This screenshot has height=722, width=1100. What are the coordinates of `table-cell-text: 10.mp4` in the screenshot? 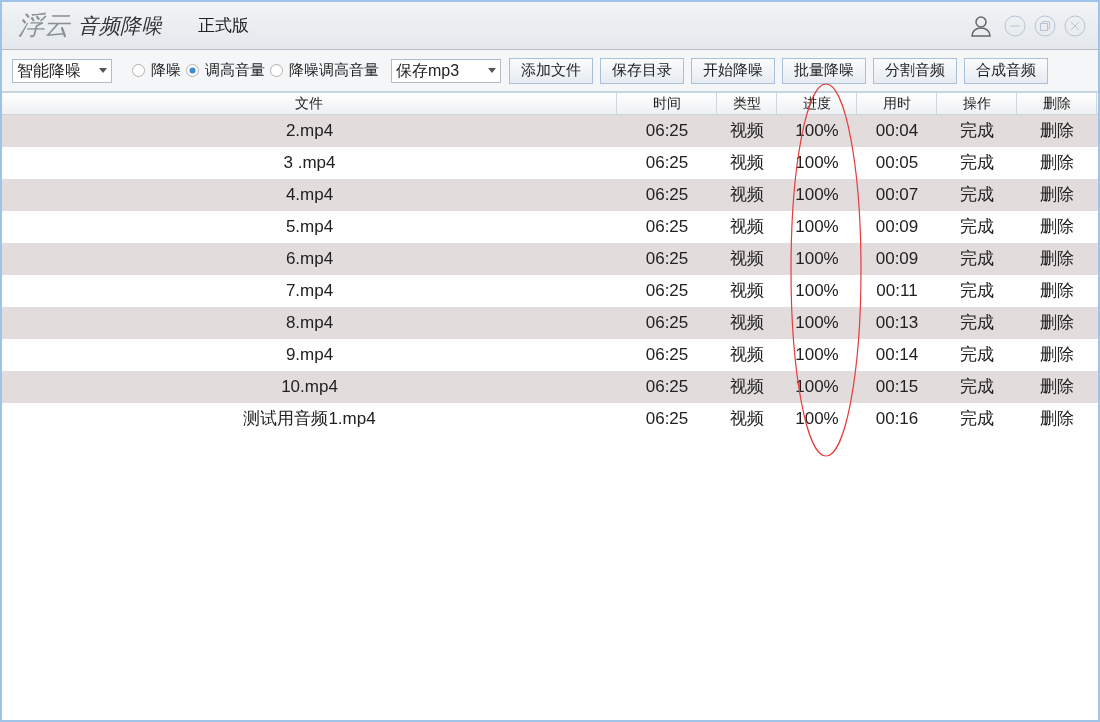 It's located at (309, 387).